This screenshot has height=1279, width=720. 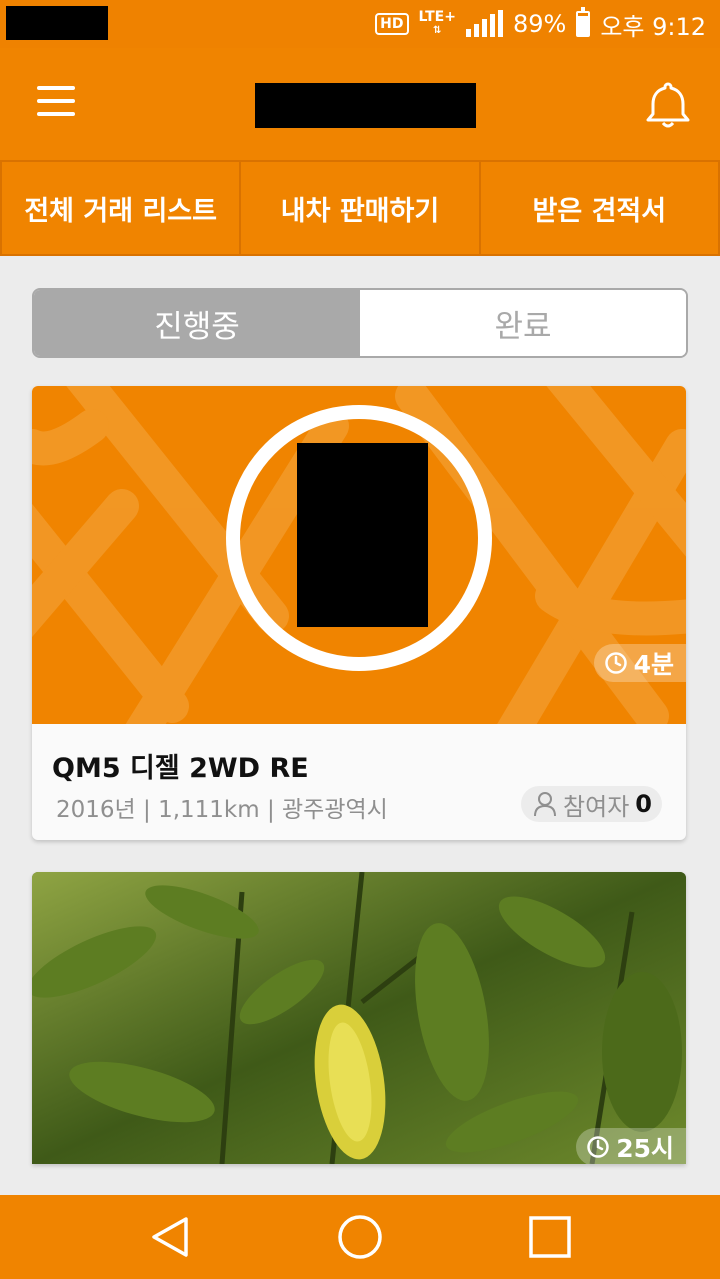 I want to click on car-title: QM5 디젤 2WD RE, so click(x=180, y=768).